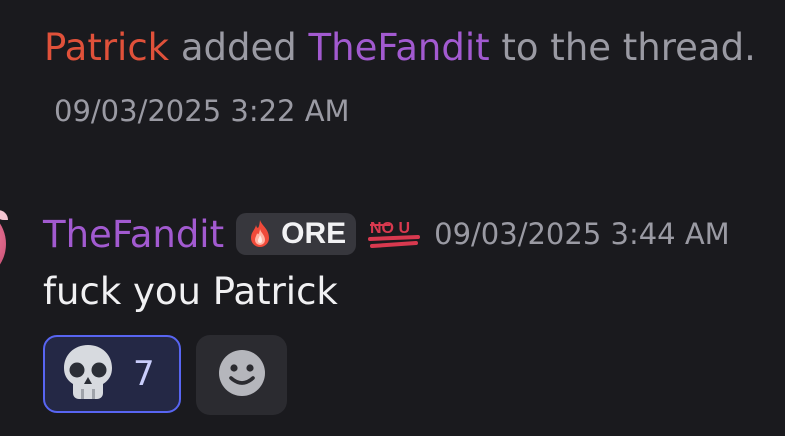  Describe the element at coordinates (390, 228) in the screenshot. I see `badge-text: NO U` at that location.